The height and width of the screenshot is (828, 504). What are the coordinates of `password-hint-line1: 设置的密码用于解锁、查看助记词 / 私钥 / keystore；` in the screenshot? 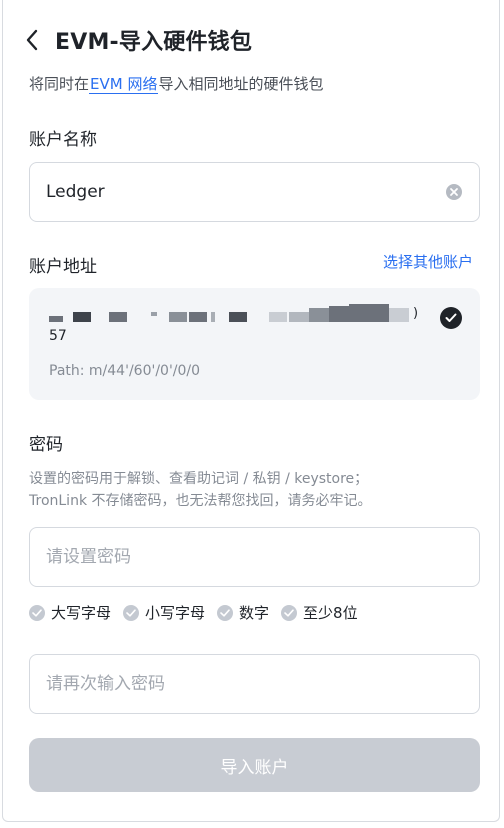 It's located at (199, 479).